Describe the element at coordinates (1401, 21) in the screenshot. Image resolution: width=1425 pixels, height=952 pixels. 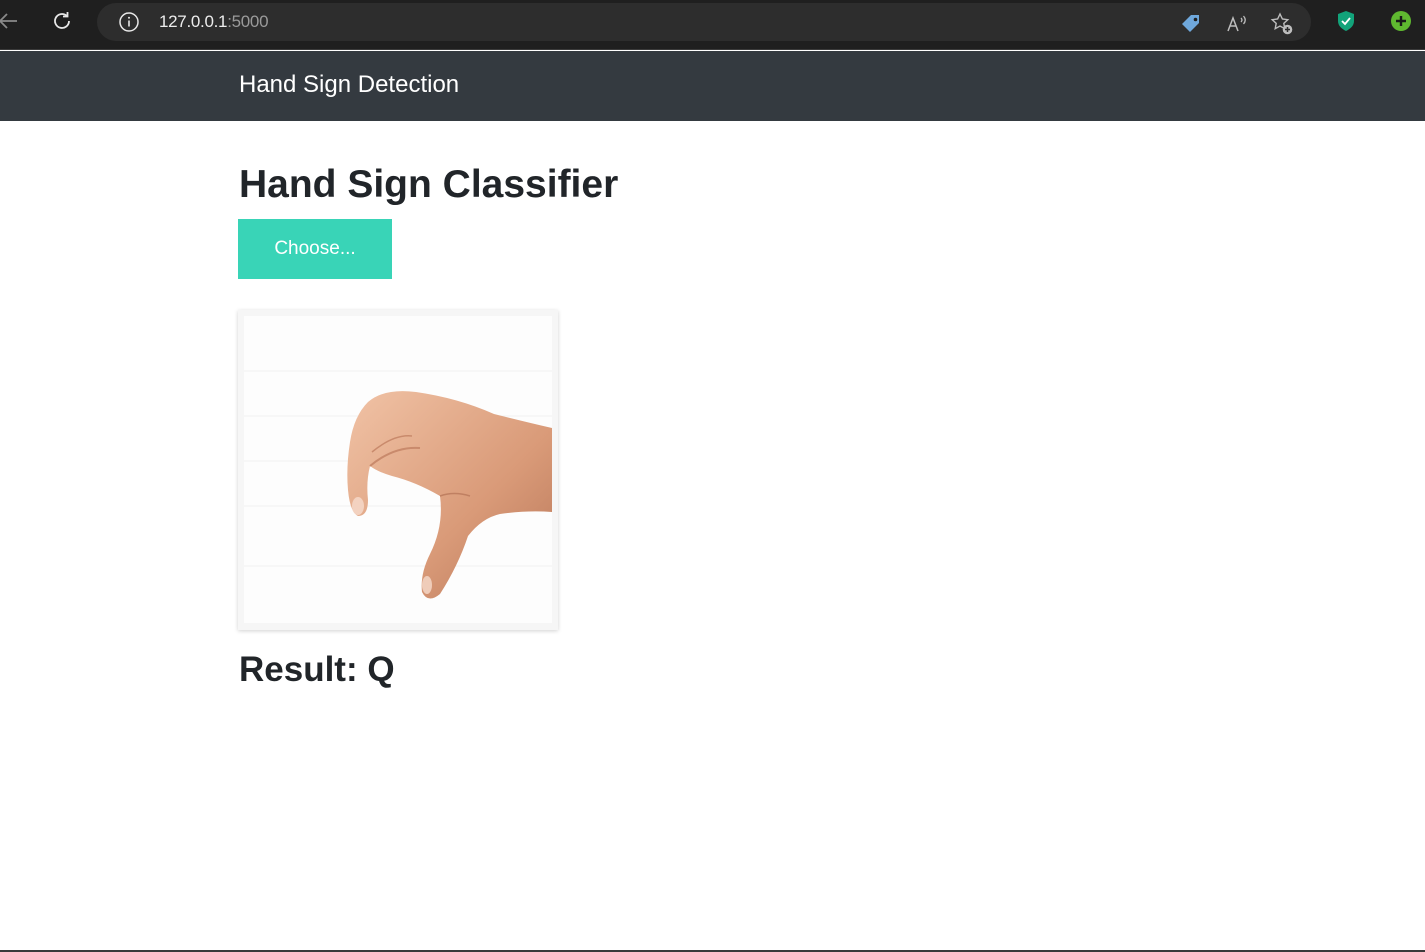
I see `add-extension-icon` at that location.